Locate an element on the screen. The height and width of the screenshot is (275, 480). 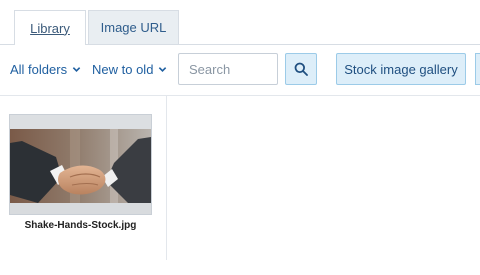
library-image-thumbnail is located at coordinates (80, 164).